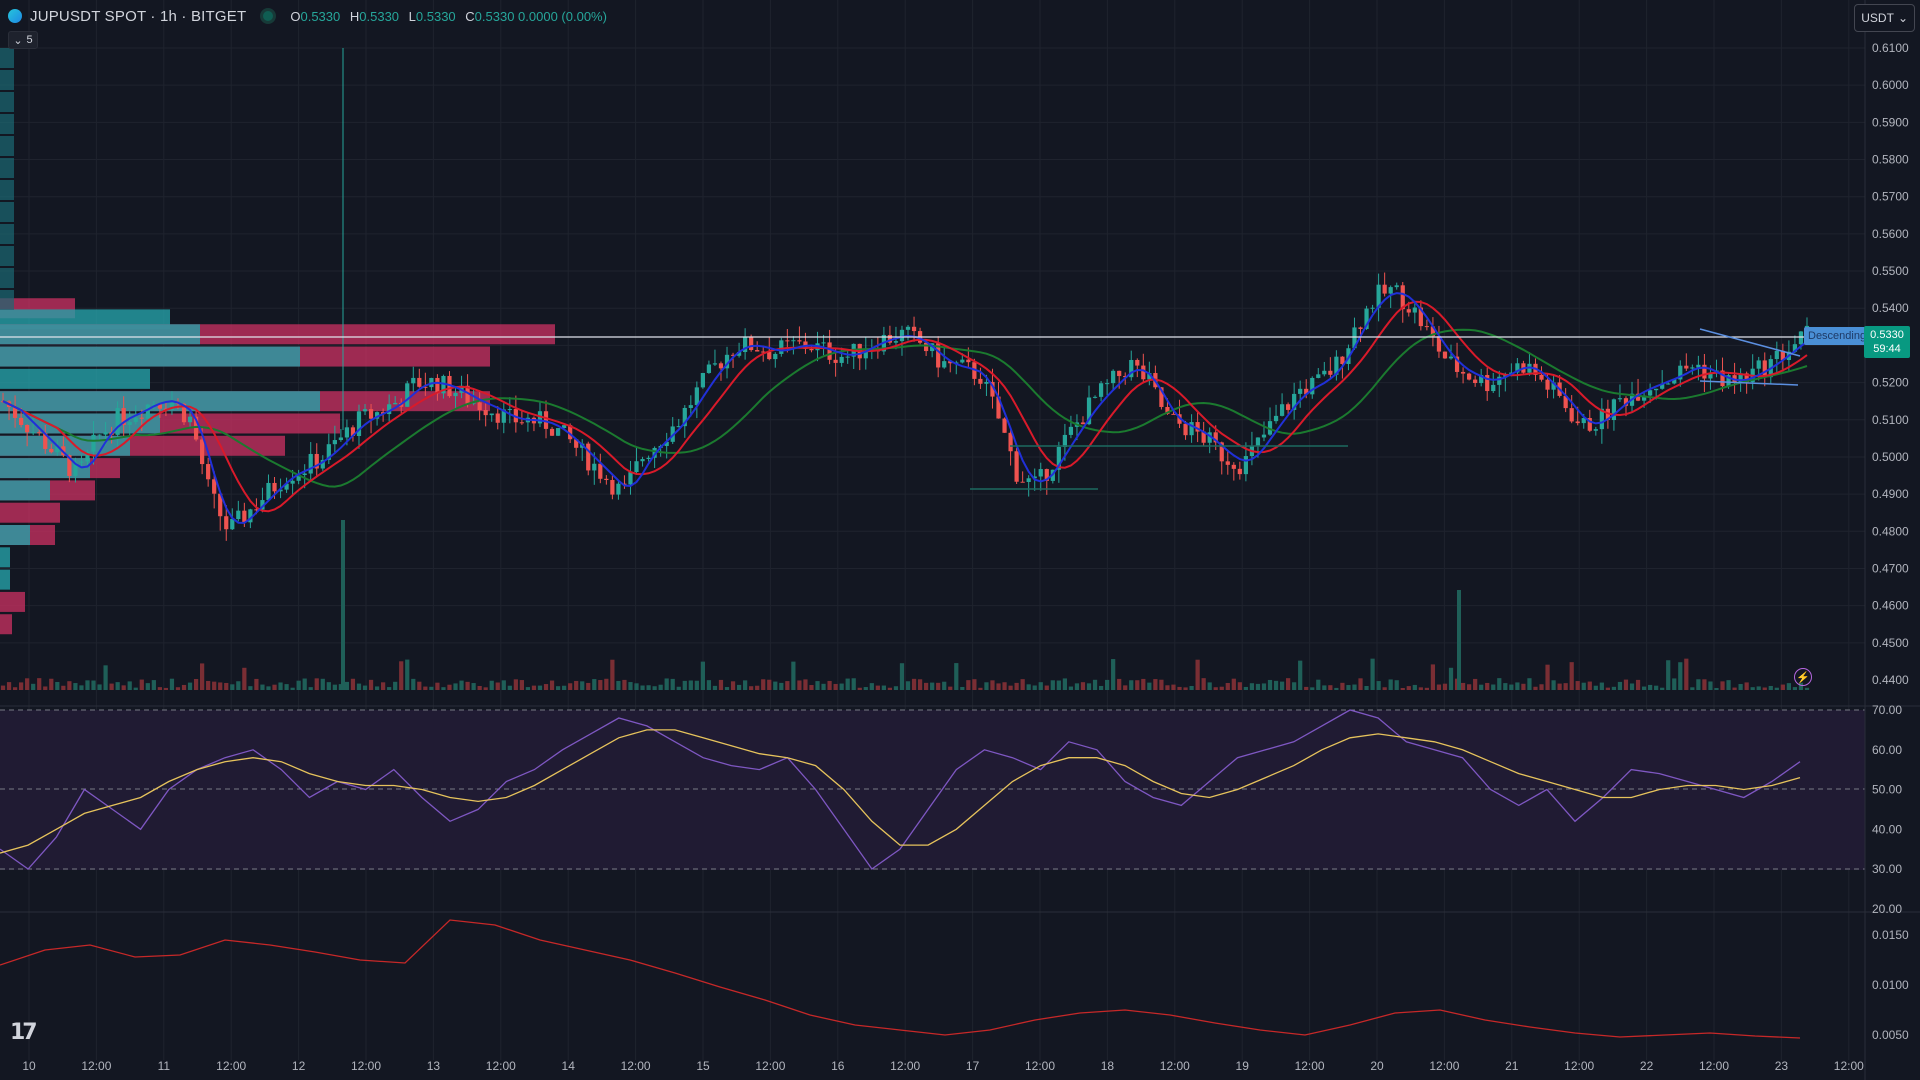 Image resolution: width=1920 pixels, height=1080 pixels. I want to click on indicators-collapse-button: ⌄ 5, so click(23, 40).